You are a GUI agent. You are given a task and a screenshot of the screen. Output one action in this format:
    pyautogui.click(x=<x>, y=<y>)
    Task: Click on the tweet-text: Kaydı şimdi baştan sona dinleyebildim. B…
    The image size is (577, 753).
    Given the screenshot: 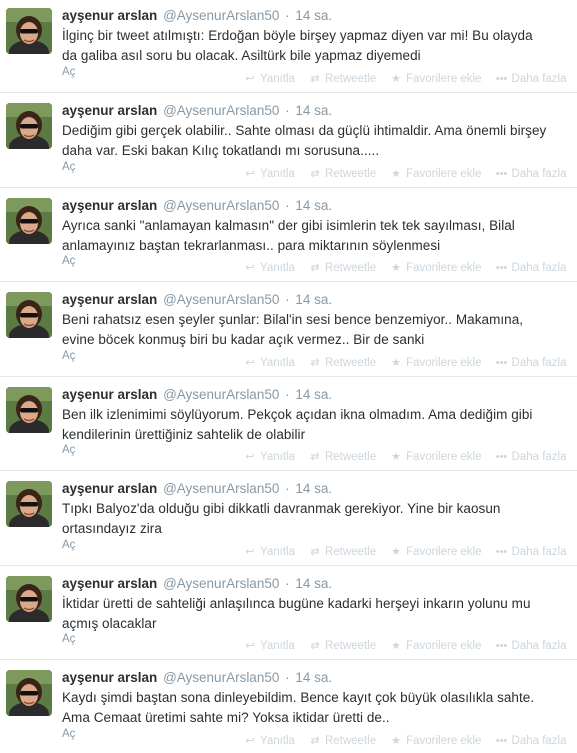 What is the action you would take?
    pyautogui.click(x=298, y=707)
    